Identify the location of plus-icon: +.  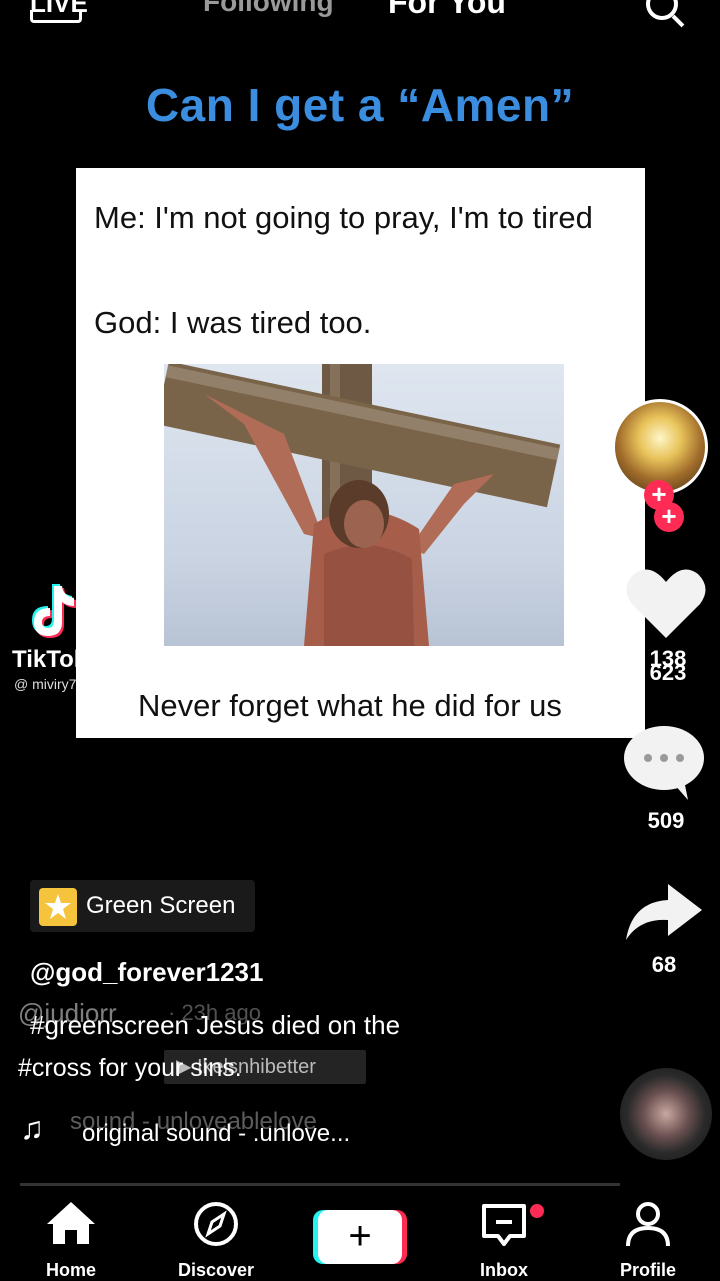
(360, 1236).